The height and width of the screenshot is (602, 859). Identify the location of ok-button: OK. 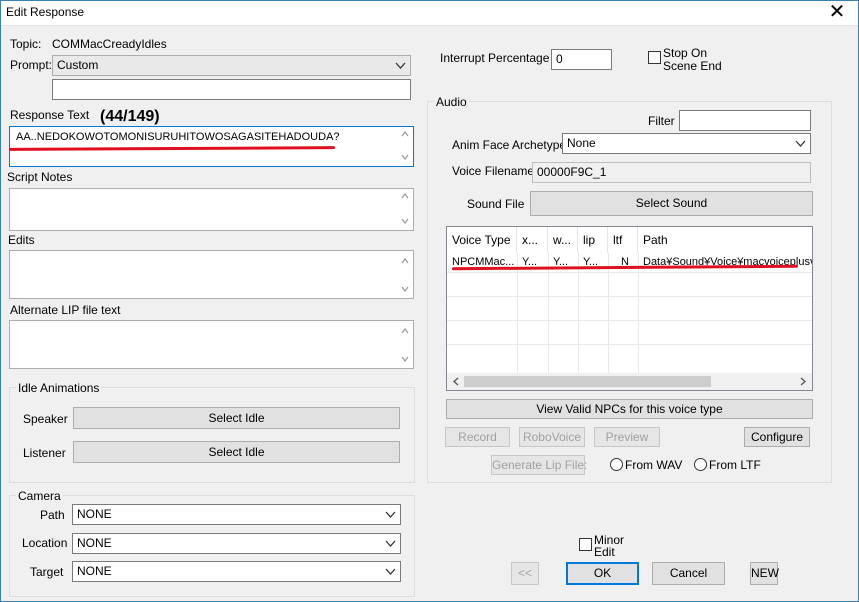
(602, 573).